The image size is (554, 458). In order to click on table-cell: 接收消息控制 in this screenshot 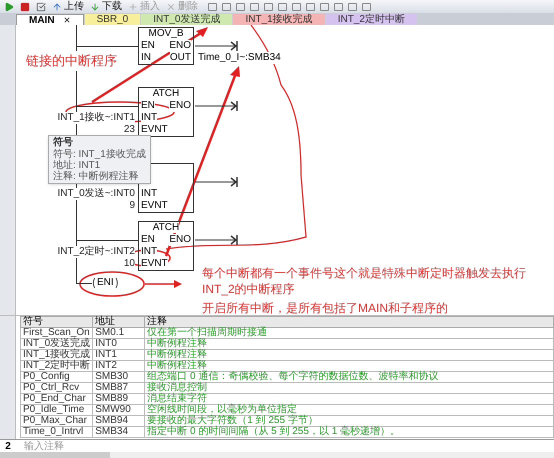, I will do `click(349, 388)`.